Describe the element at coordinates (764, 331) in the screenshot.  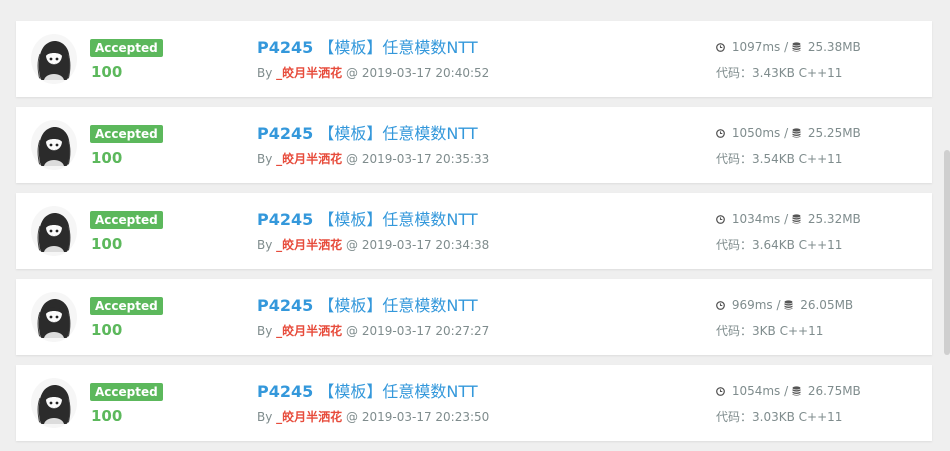
I see `code-size: 3KB` at that location.